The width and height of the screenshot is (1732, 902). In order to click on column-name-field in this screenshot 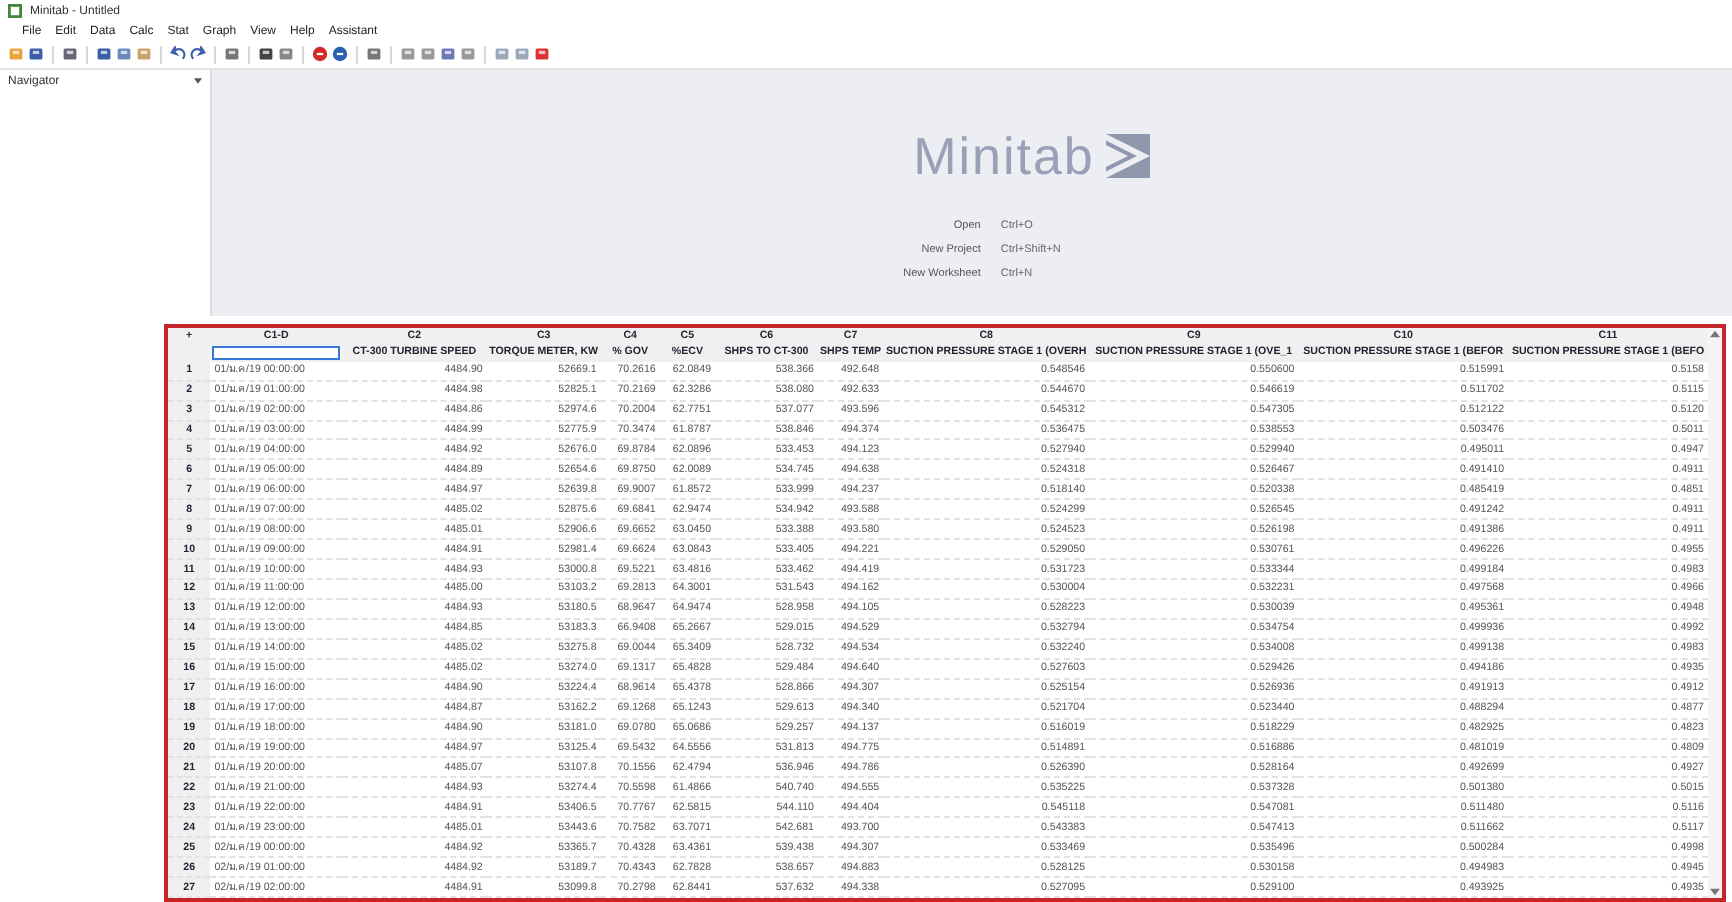, I will do `click(276, 352)`.